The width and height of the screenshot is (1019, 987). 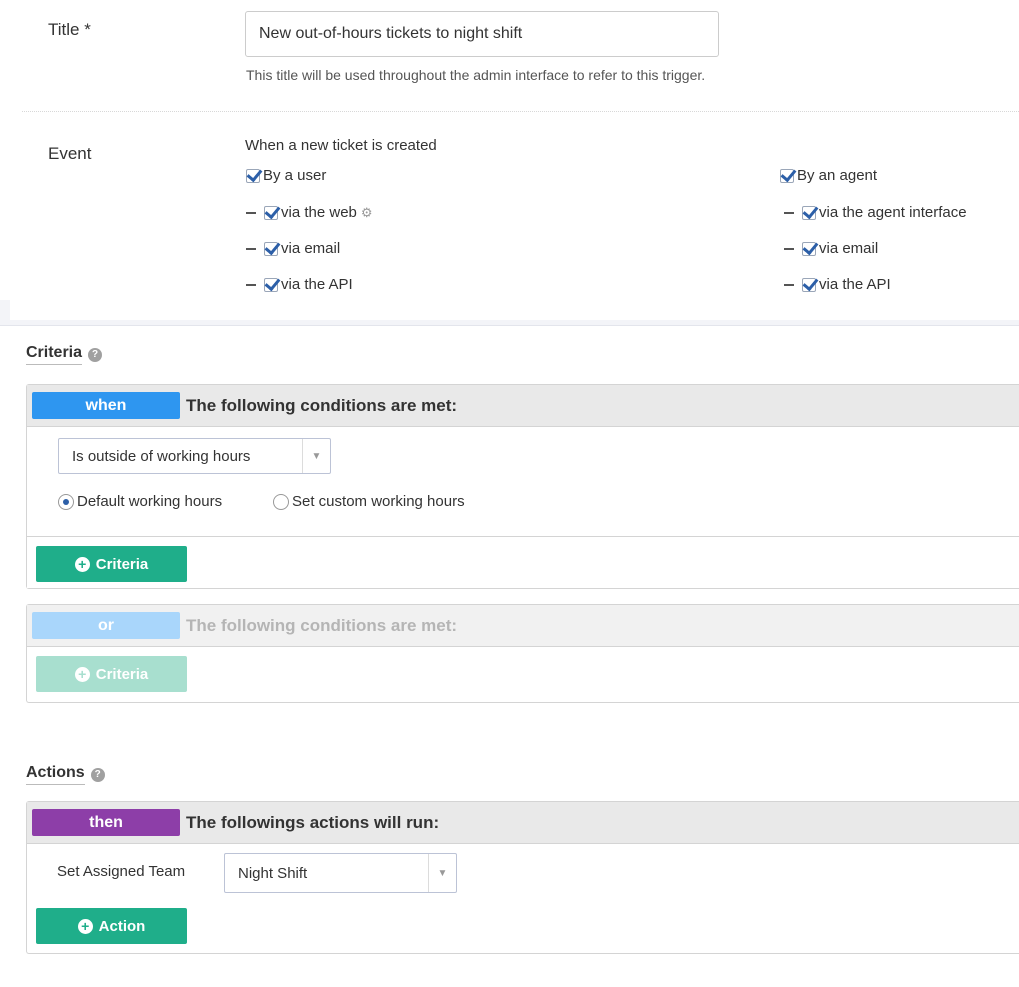 What do you see at coordinates (106, 625) in the screenshot?
I see `or-tag: or` at bounding box center [106, 625].